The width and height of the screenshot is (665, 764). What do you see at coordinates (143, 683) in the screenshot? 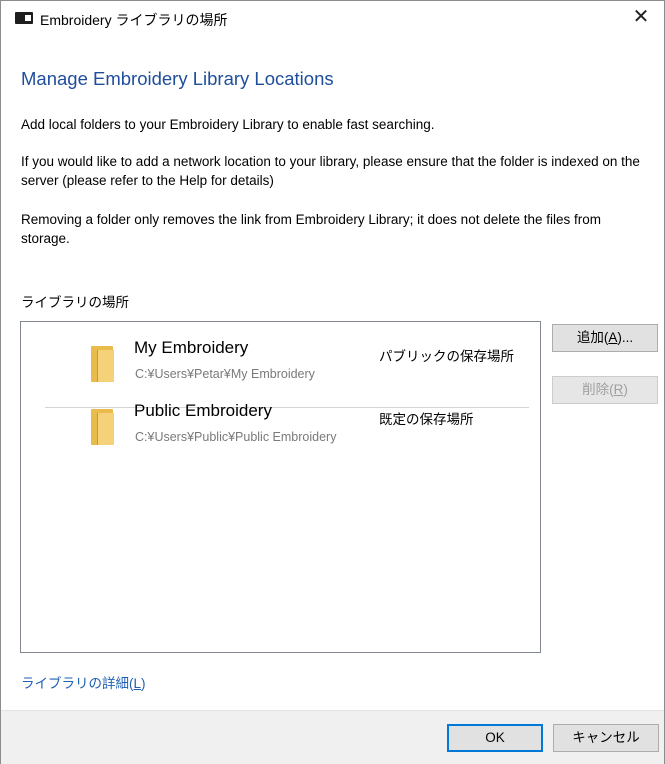
I see `details-link-suffix: )` at bounding box center [143, 683].